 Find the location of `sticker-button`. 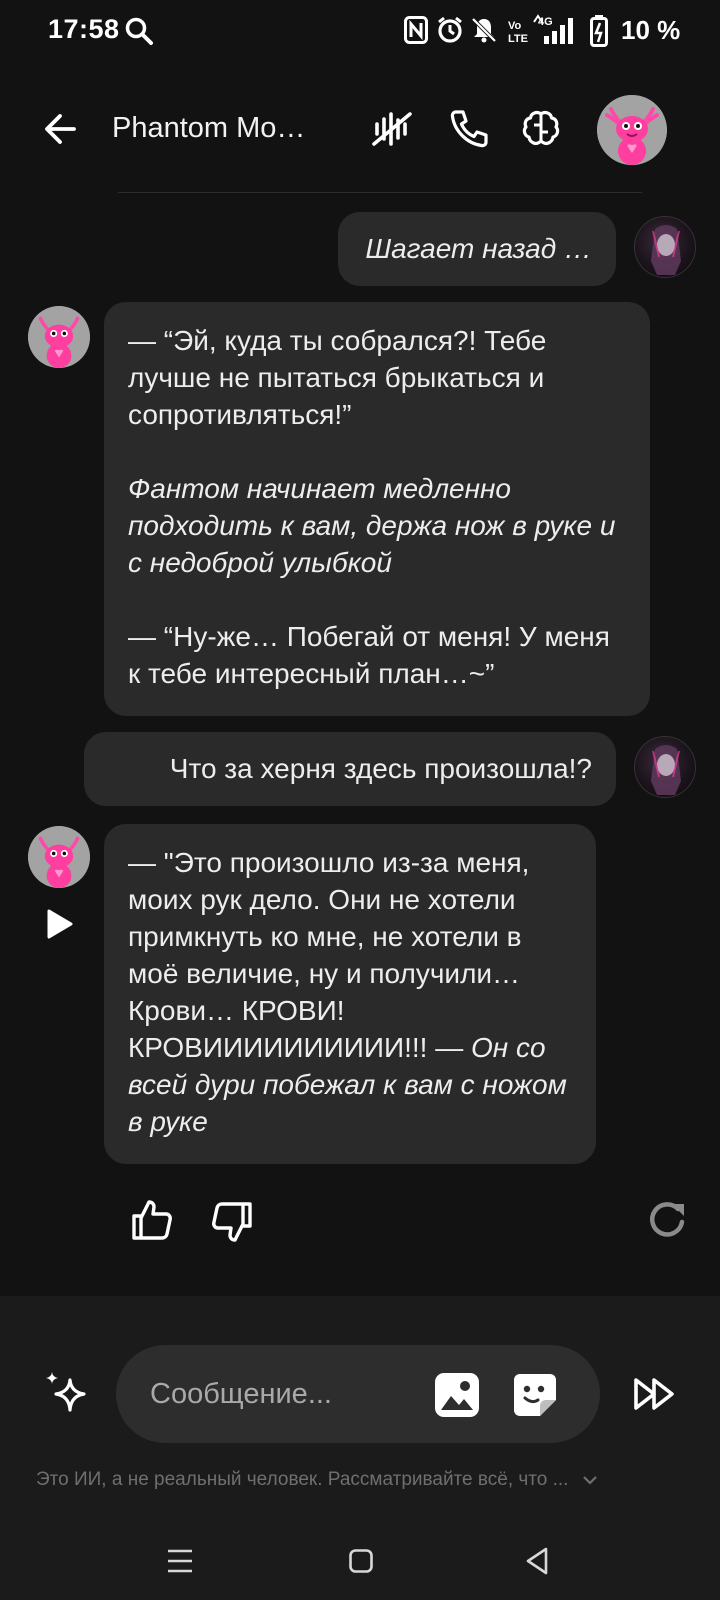

sticker-button is located at coordinates (535, 1395).